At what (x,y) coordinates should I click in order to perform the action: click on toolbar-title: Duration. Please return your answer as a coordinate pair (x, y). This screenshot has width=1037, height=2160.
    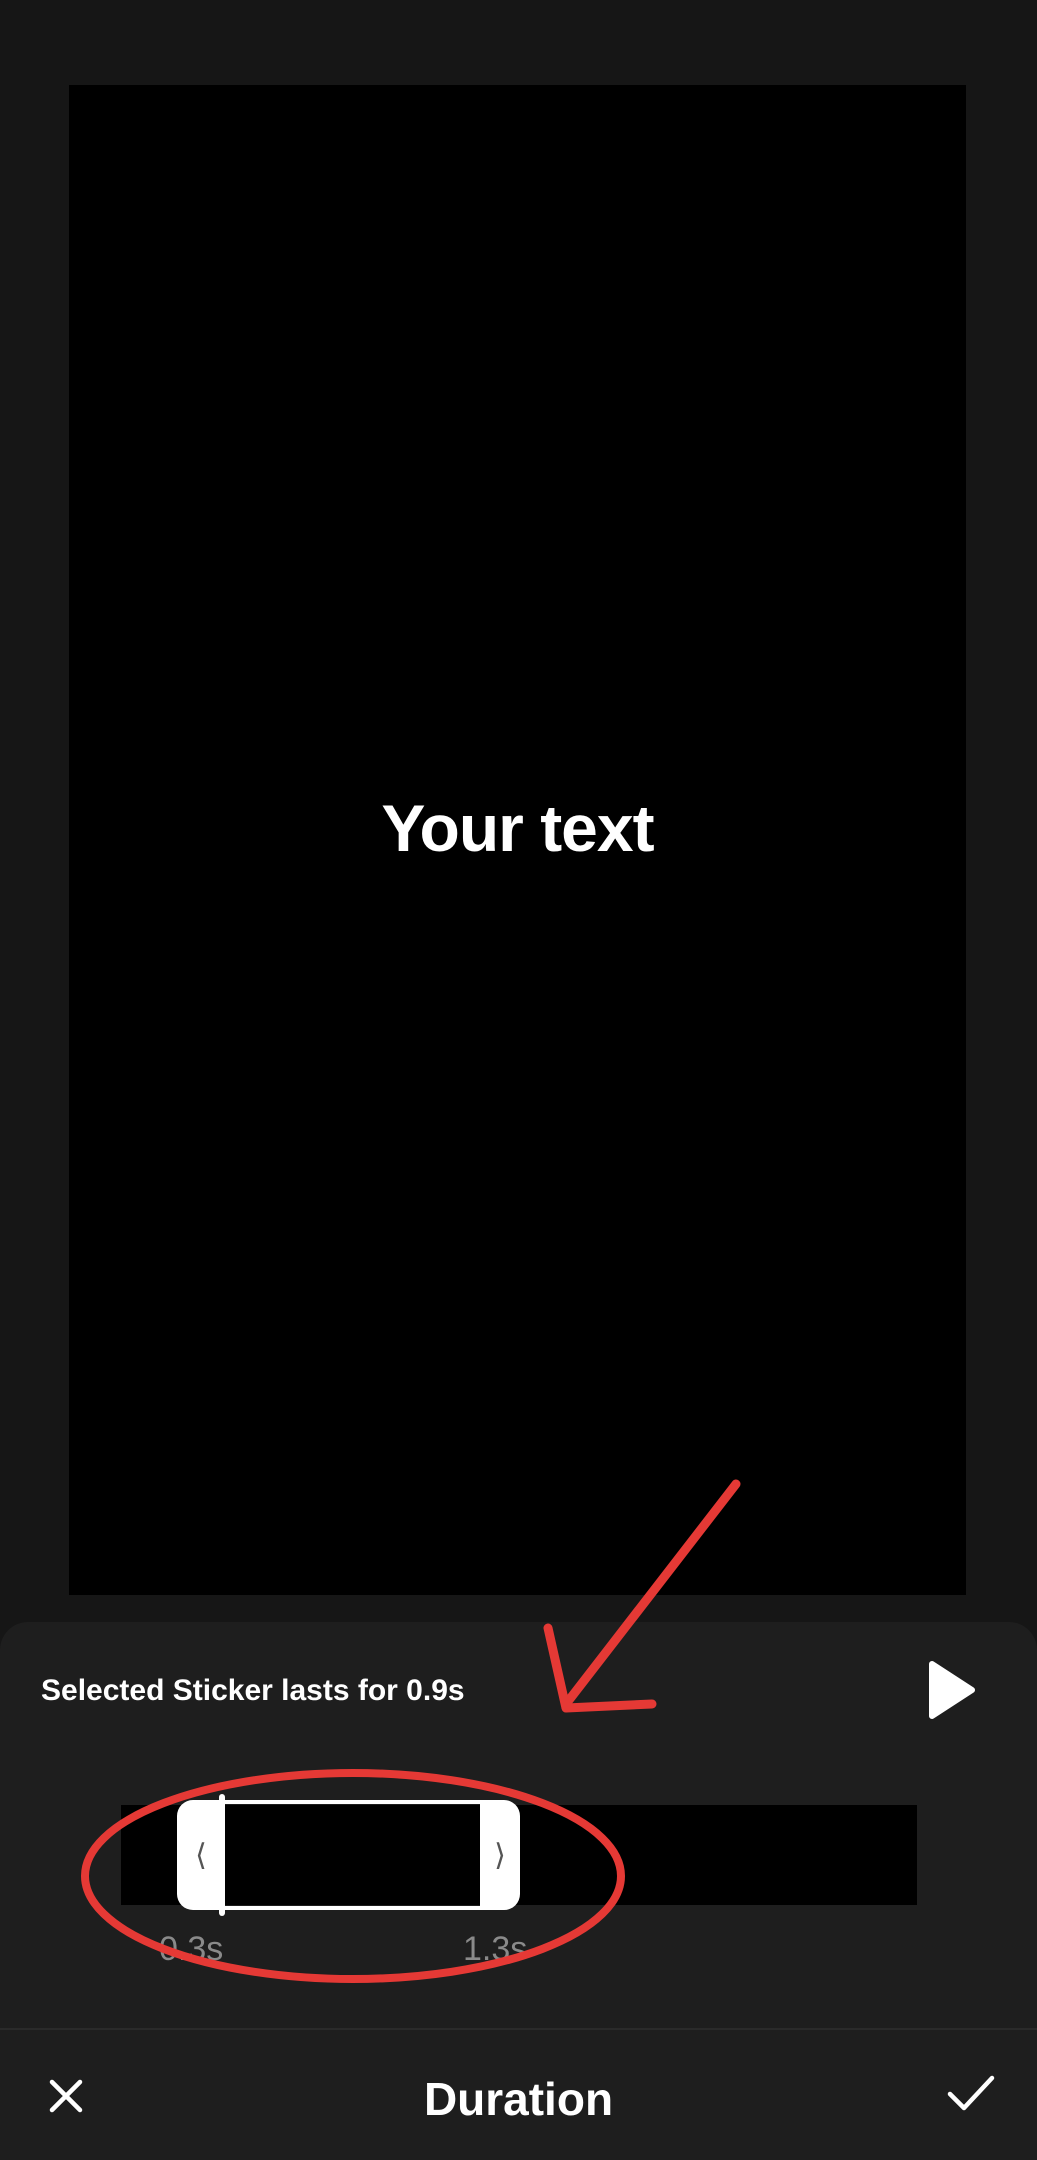
    Looking at the image, I should click on (518, 2099).